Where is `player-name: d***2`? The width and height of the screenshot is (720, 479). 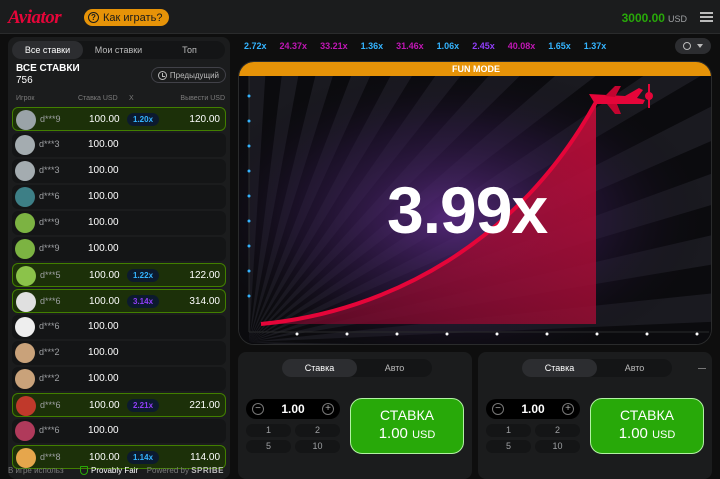
player-name: d***2 is located at coordinates (49, 352).